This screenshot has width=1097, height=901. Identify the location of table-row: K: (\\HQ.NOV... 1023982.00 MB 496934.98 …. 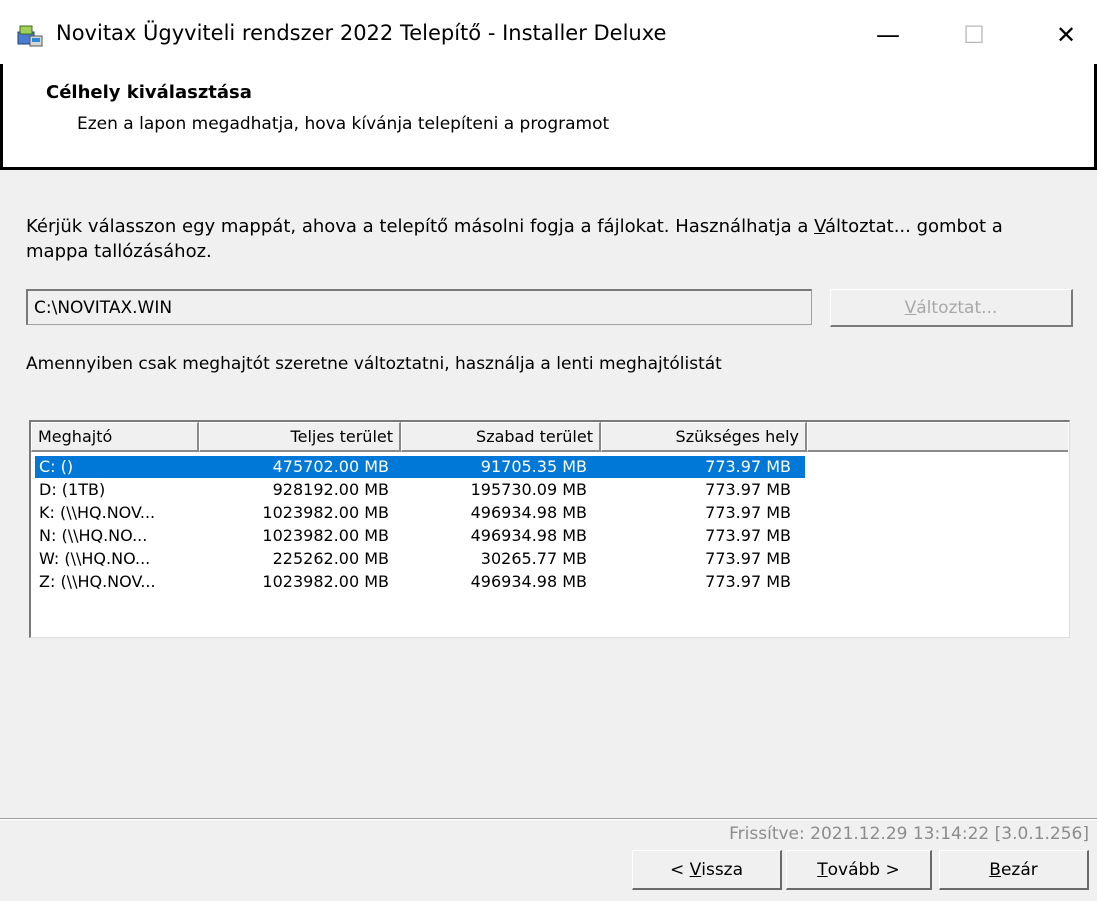
(549, 513).